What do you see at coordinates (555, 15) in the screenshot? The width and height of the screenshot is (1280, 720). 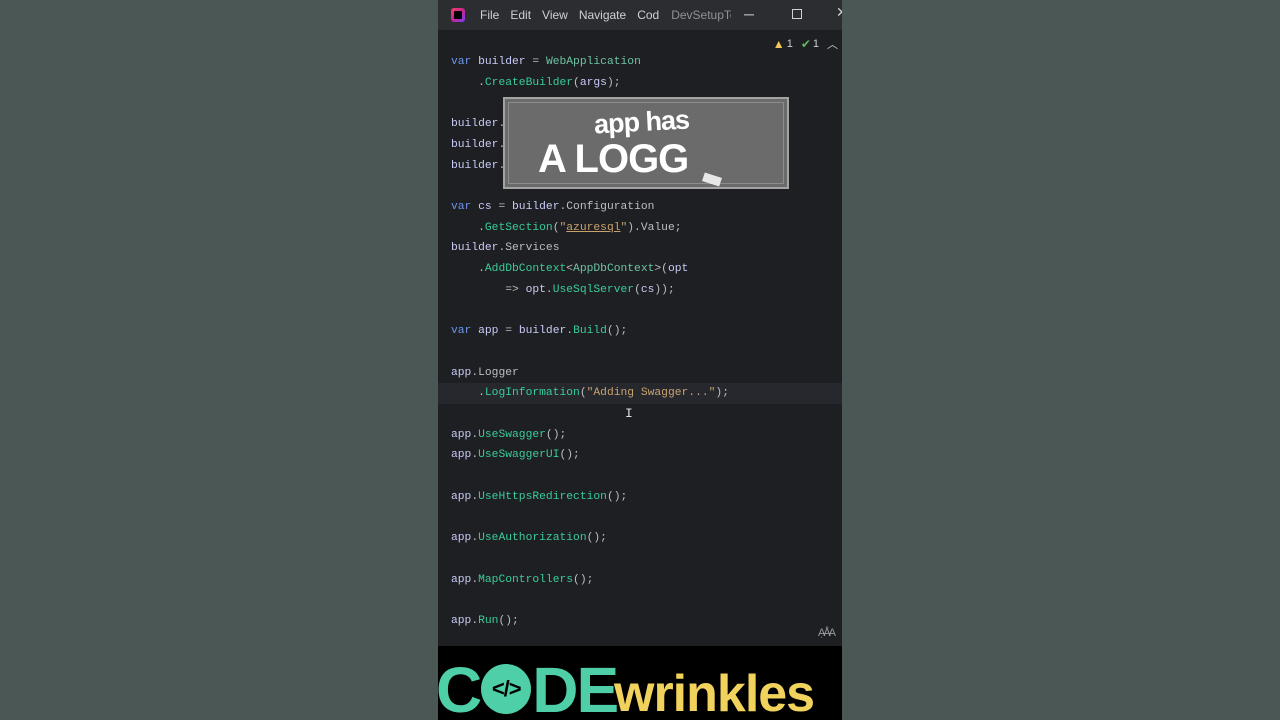 I see `menu-view: View` at bounding box center [555, 15].